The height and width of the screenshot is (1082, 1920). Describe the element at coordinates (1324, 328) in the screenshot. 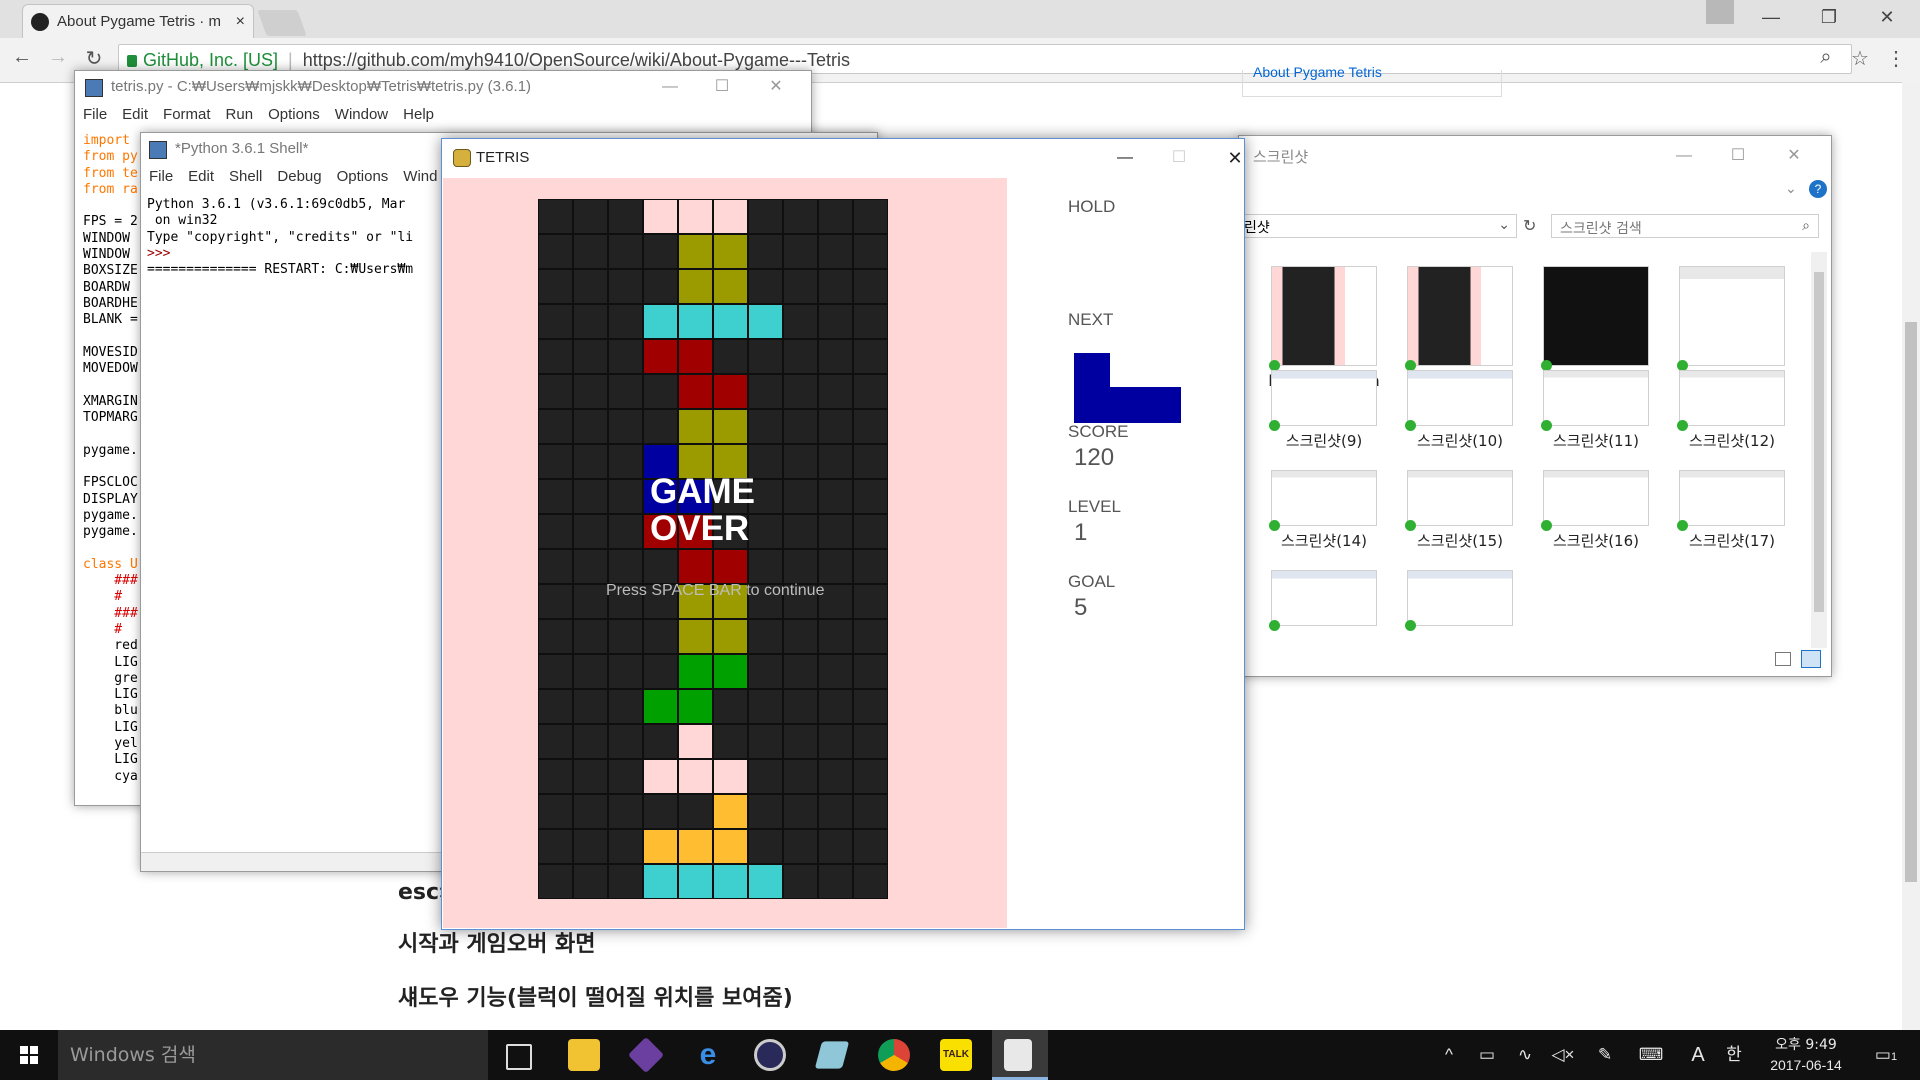

I see `explorer-file-item: beforeDeletion` at that location.